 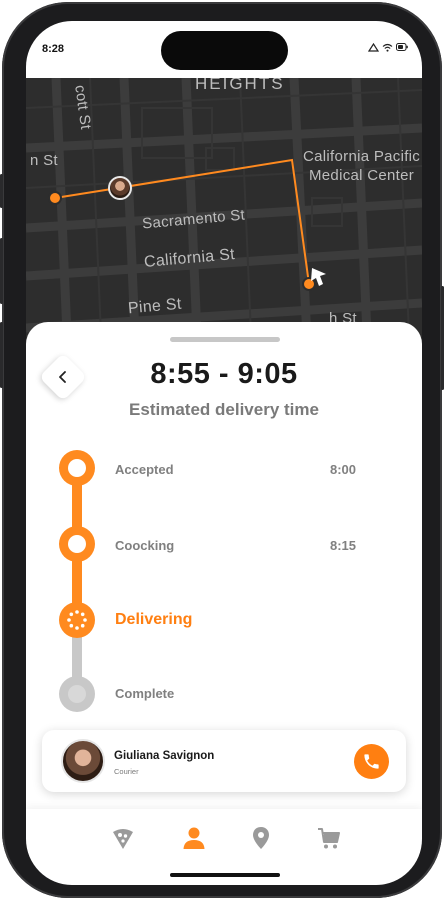 I want to click on step-delivering-dot, so click(x=77, y=620).